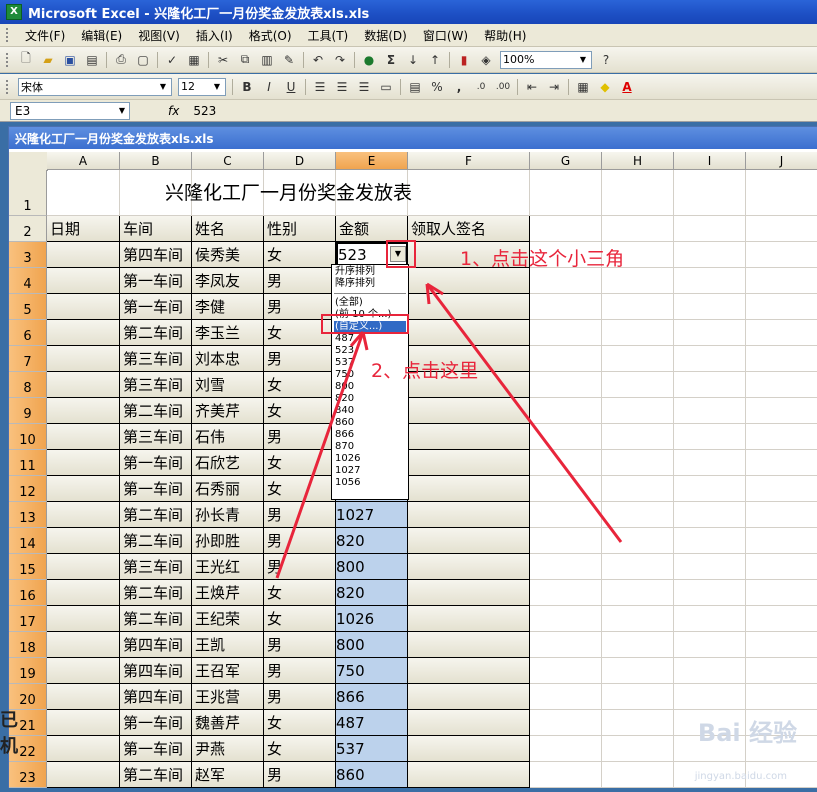  What do you see at coordinates (228, 671) in the screenshot?
I see `table-cell: 王召军` at bounding box center [228, 671].